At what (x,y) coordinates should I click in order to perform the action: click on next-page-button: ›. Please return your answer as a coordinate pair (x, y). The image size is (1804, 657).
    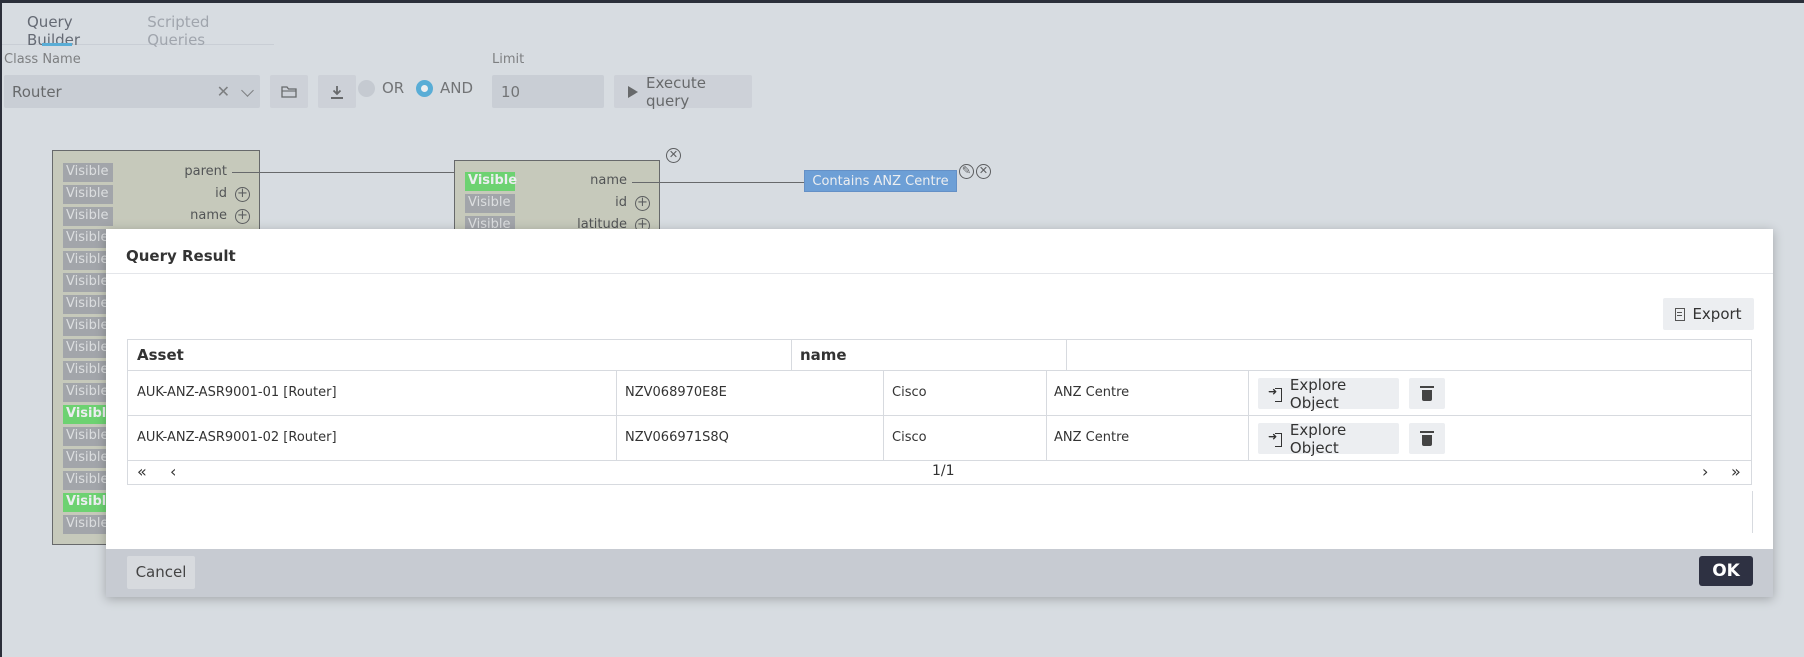
    Looking at the image, I should click on (1705, 471).